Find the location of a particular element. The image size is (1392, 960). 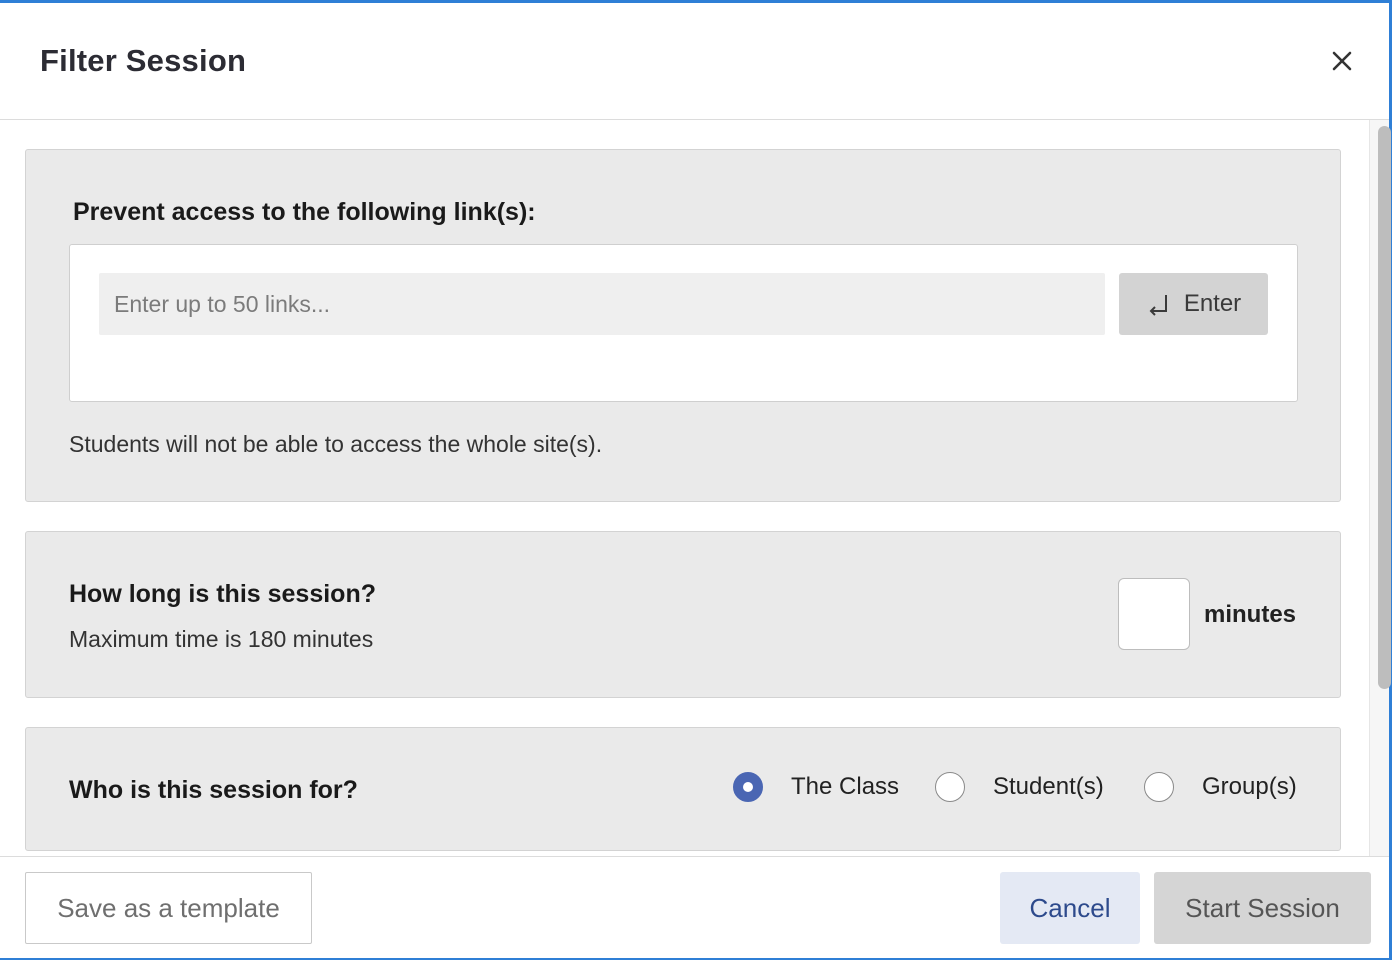

links-box: Enter is located at coordinates (683, 323).